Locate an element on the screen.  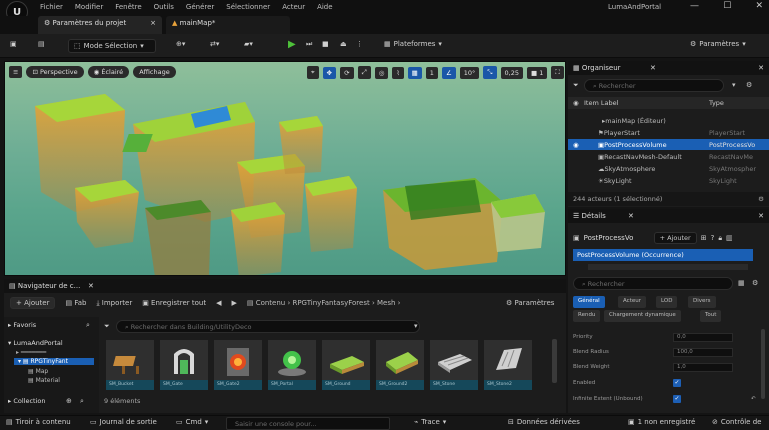
fab-button: ▤ Fab is located at coordinates (75, 303).